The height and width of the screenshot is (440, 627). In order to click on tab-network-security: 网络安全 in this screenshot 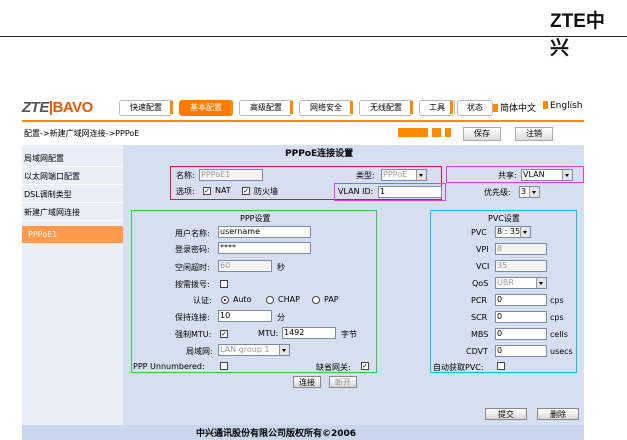, I will do `click(326, 108)`.